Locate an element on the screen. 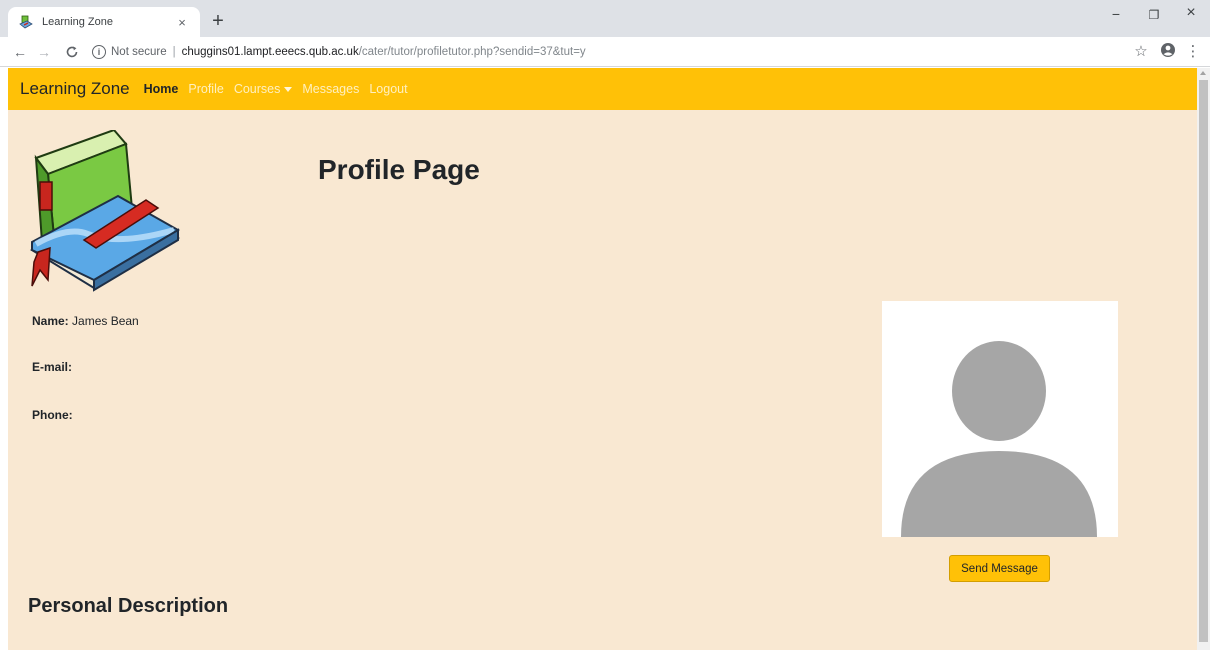 The image size is (1210, 650). phone-field: Phone: is located at coordinates (52, 415).